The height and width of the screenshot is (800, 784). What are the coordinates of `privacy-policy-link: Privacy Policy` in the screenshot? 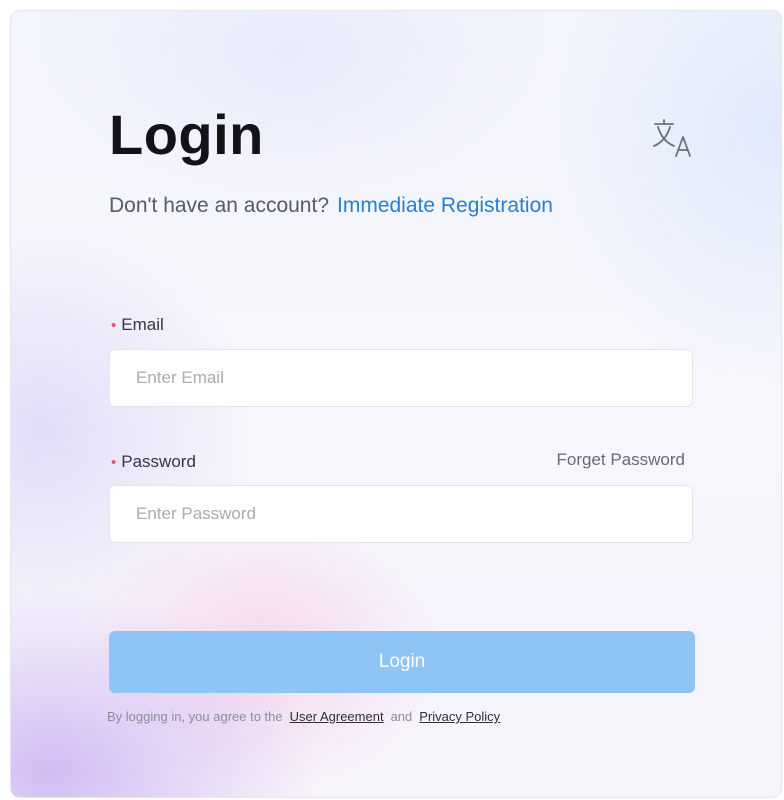 It's located at (459, 716).